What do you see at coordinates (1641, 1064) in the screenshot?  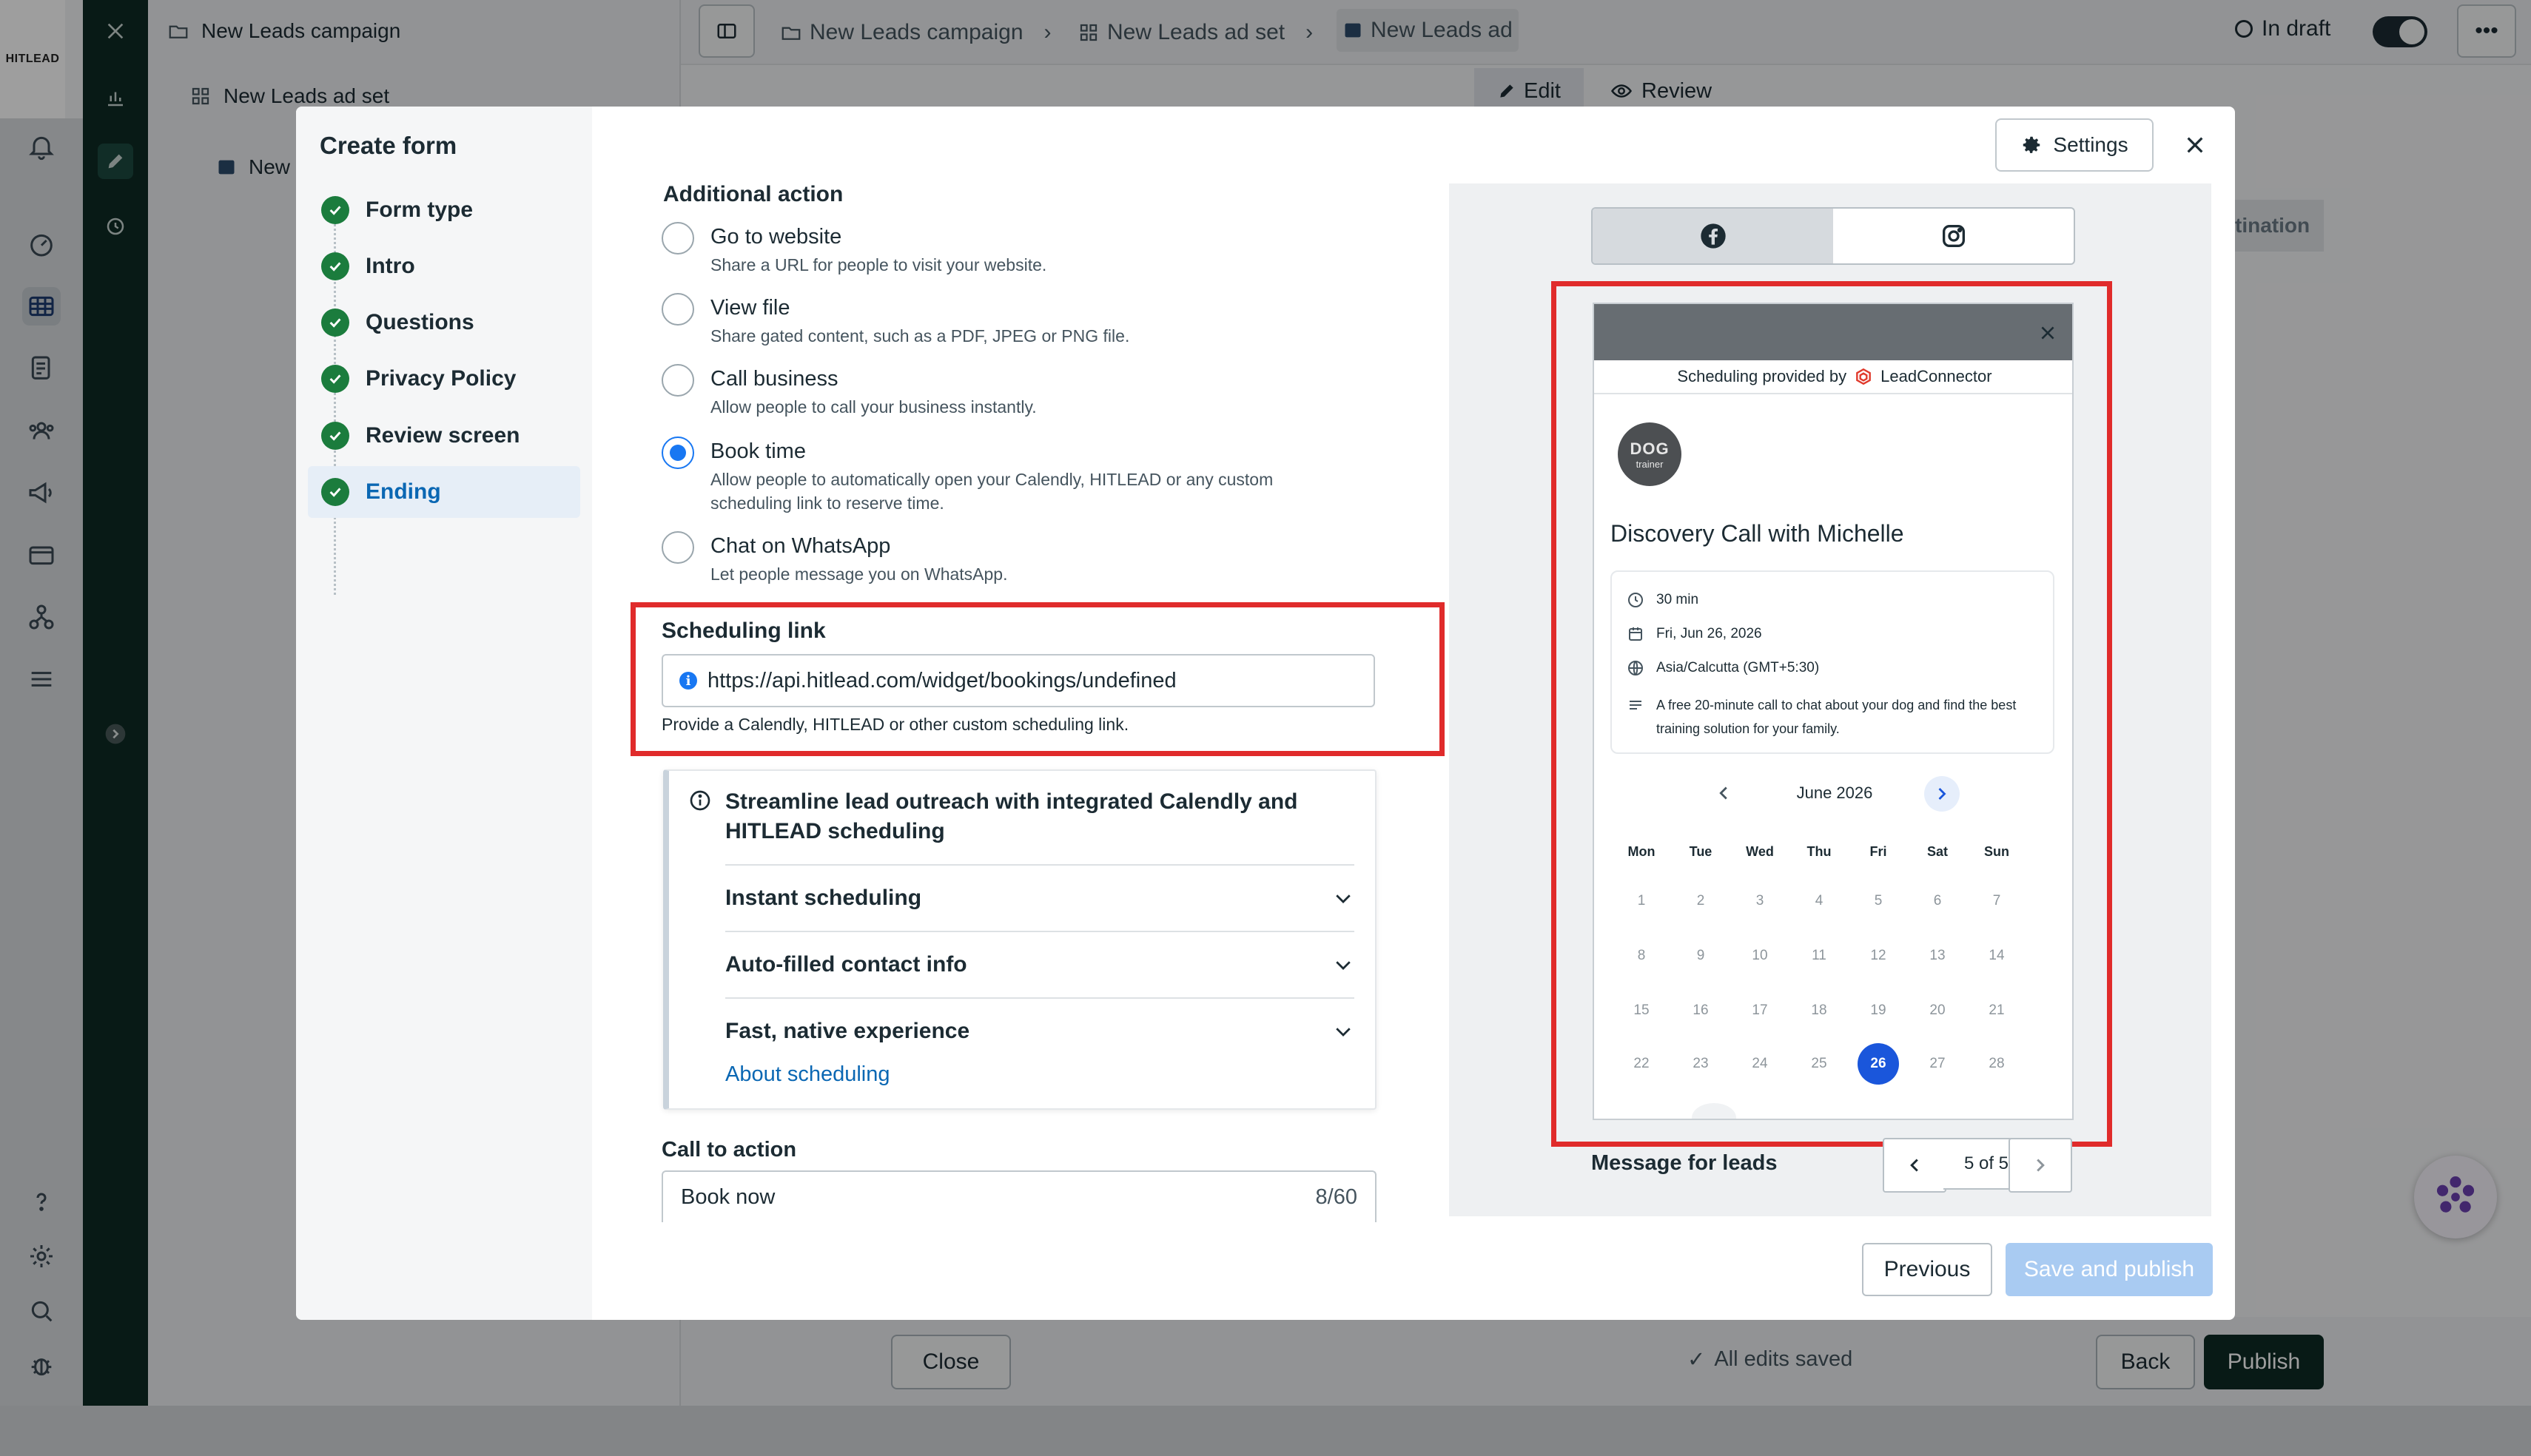 I see `calendar-day: 22` at bounding box center [1641, 1064].